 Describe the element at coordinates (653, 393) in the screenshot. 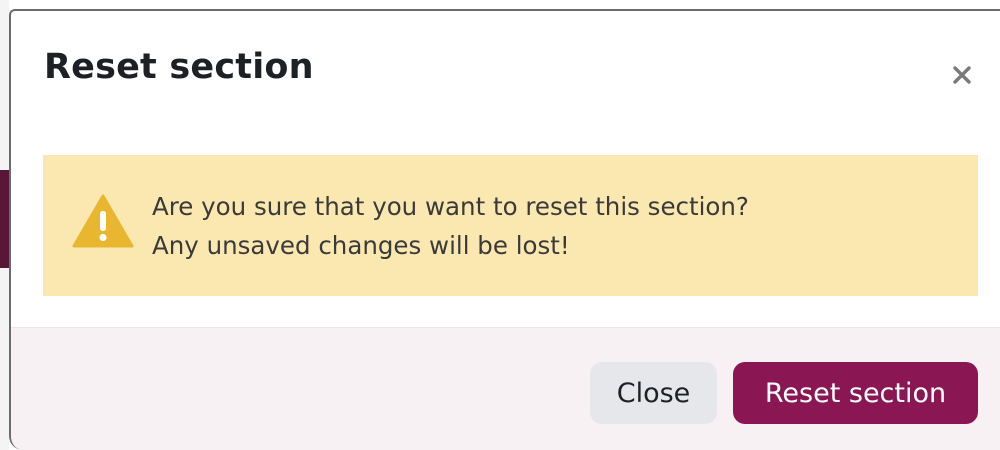

I see `close-button: Close` at that location.